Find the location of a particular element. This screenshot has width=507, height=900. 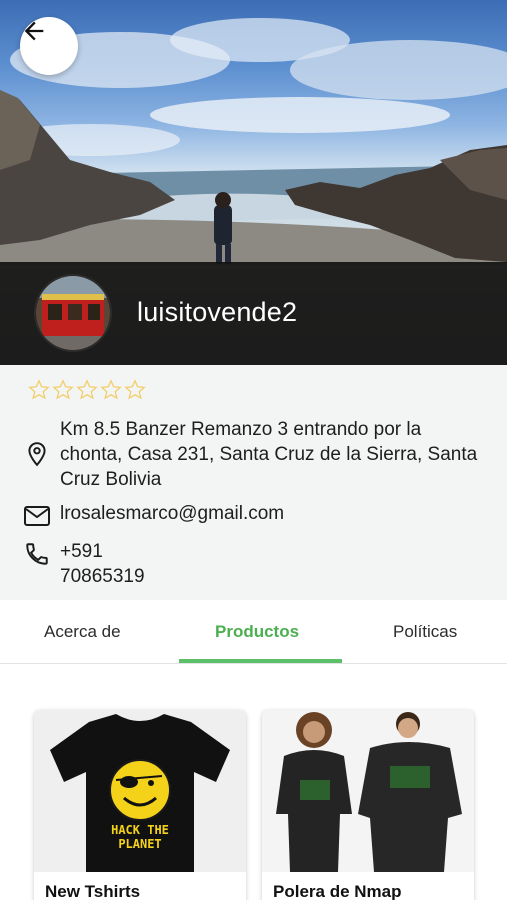

arrow-left-icon is located at coordinates (34, 31).